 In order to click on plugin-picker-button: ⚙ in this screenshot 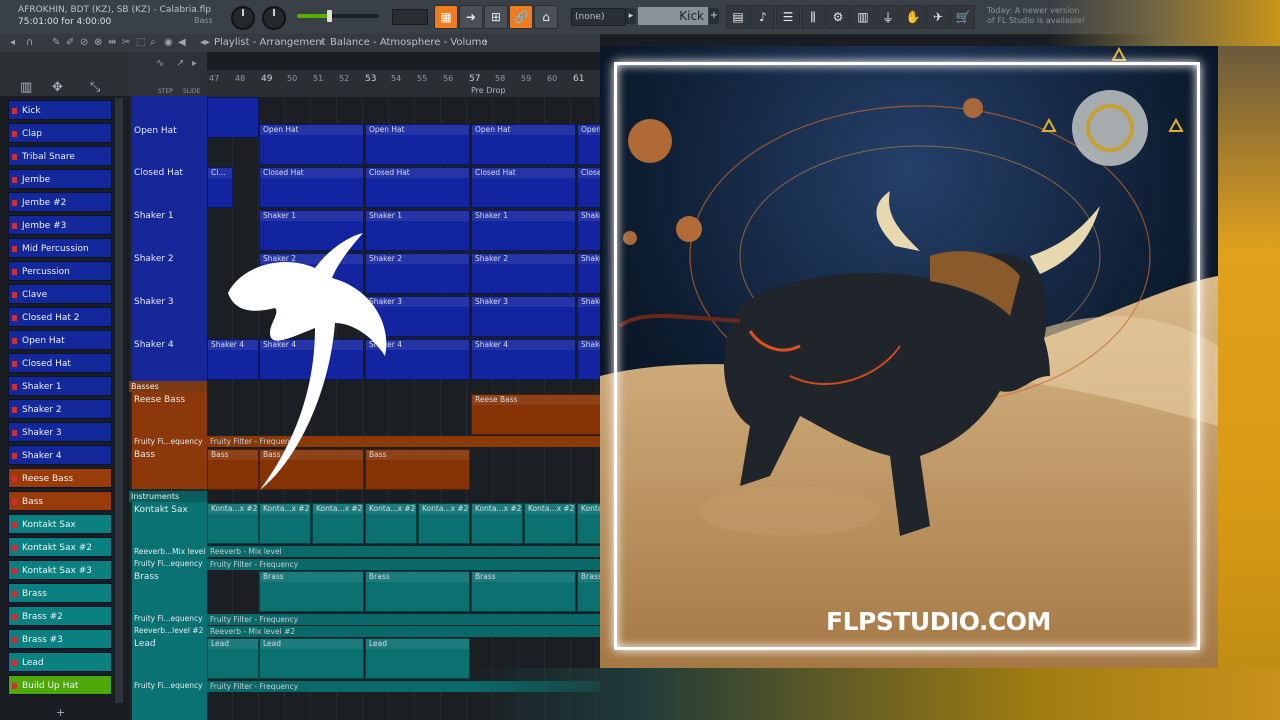, I will do `click(838, 17)`.